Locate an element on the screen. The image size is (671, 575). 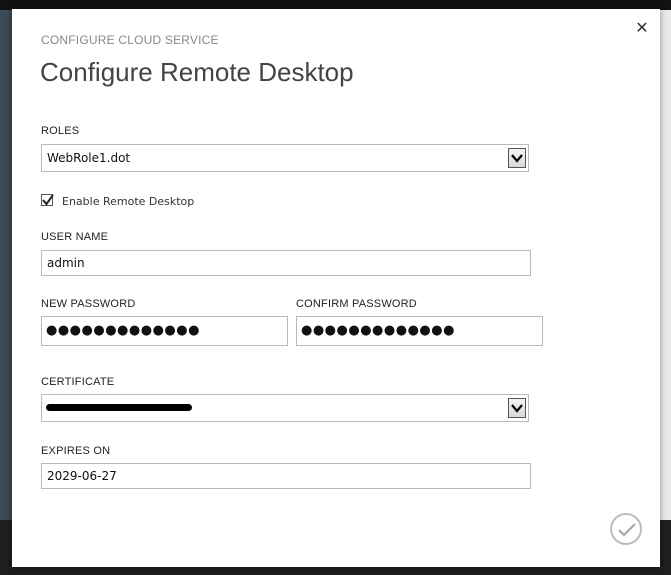
roles-select: WebRole1.dot is located at coordinates (285, 158).